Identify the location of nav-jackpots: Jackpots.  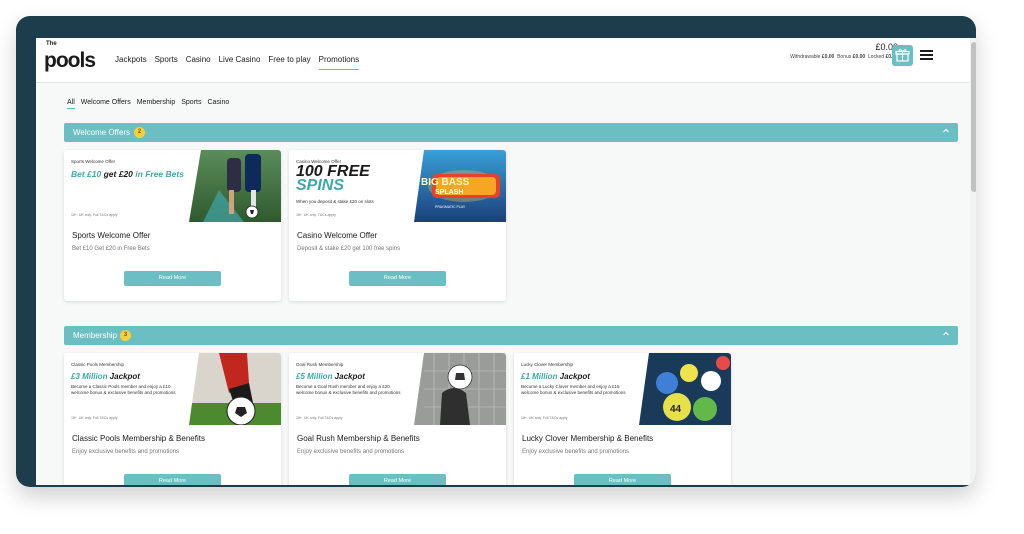
(131, 59).